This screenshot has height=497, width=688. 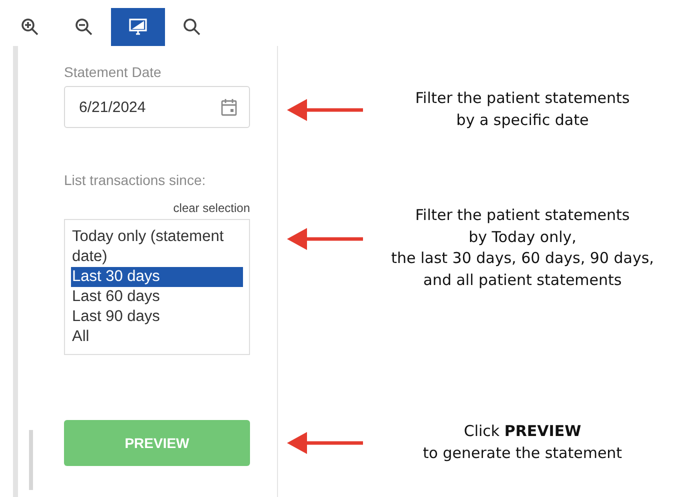 What do you see at coordinates (157, 297) in the screenshot?
I see `list-option: Last 60 days` at bounding box center [157, 297].